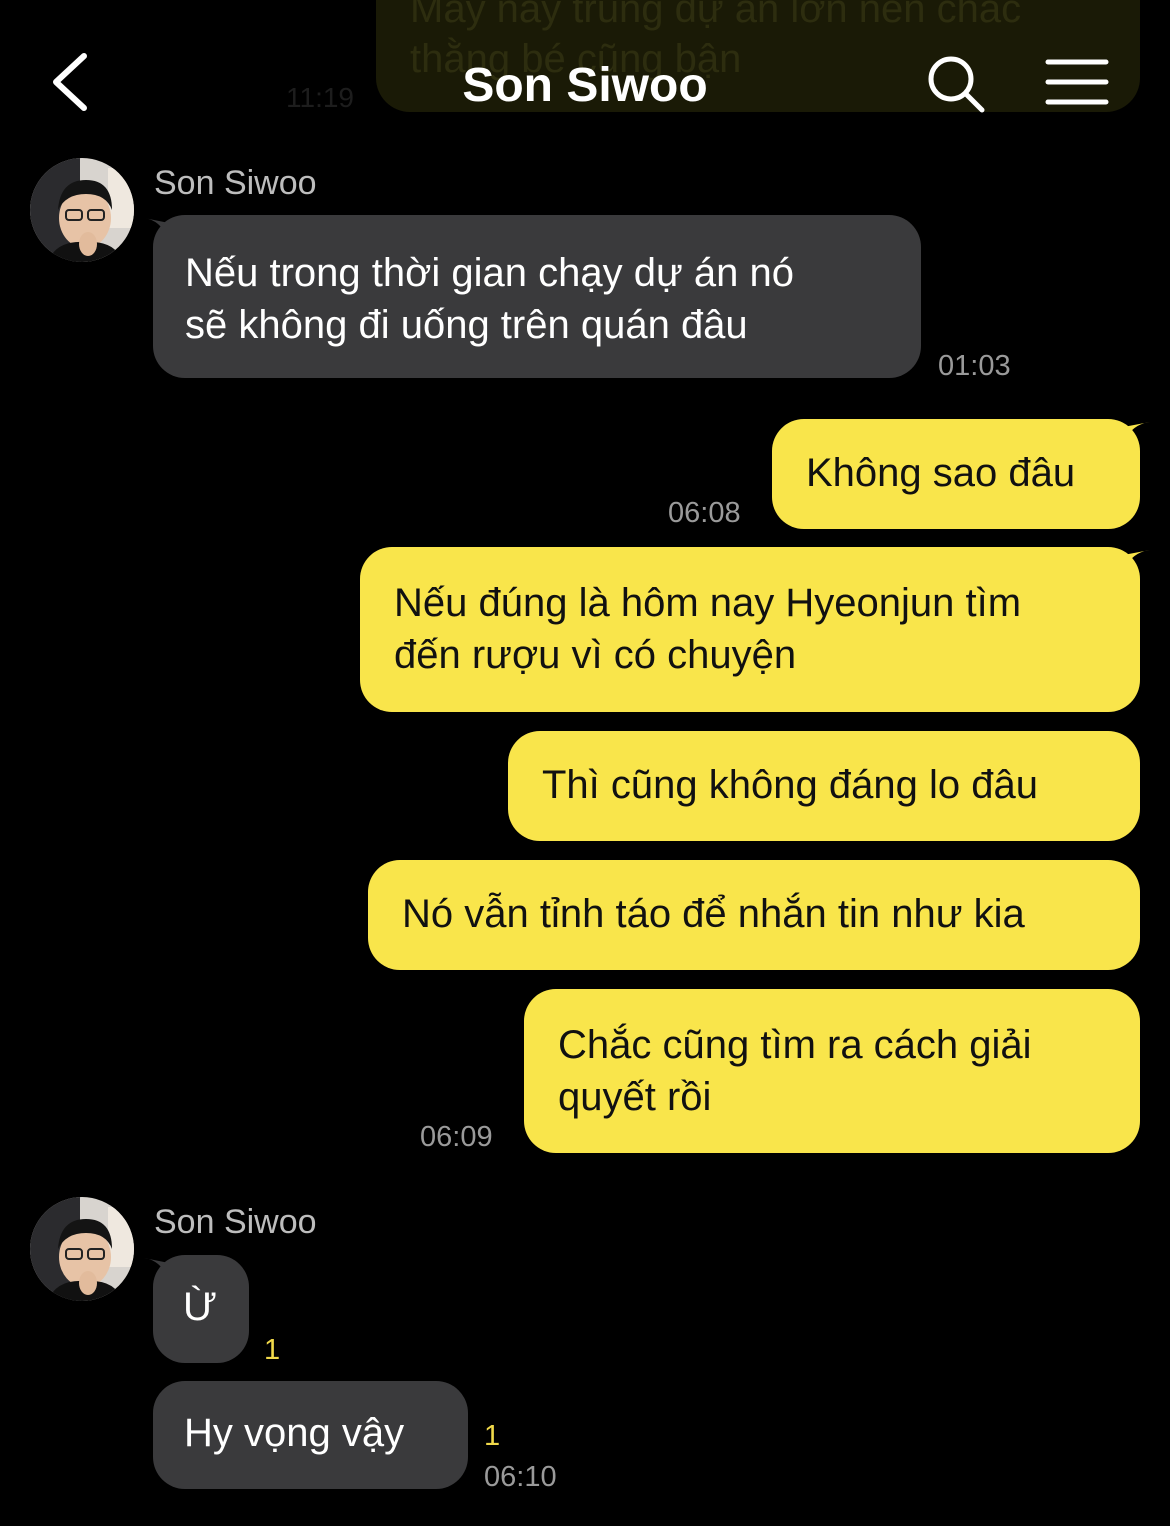 Image resolution: width=1170 pixels, height=1526 pixels. I want to click on message-bubble-outgoing: Không sao đâu, so click(956, 474).